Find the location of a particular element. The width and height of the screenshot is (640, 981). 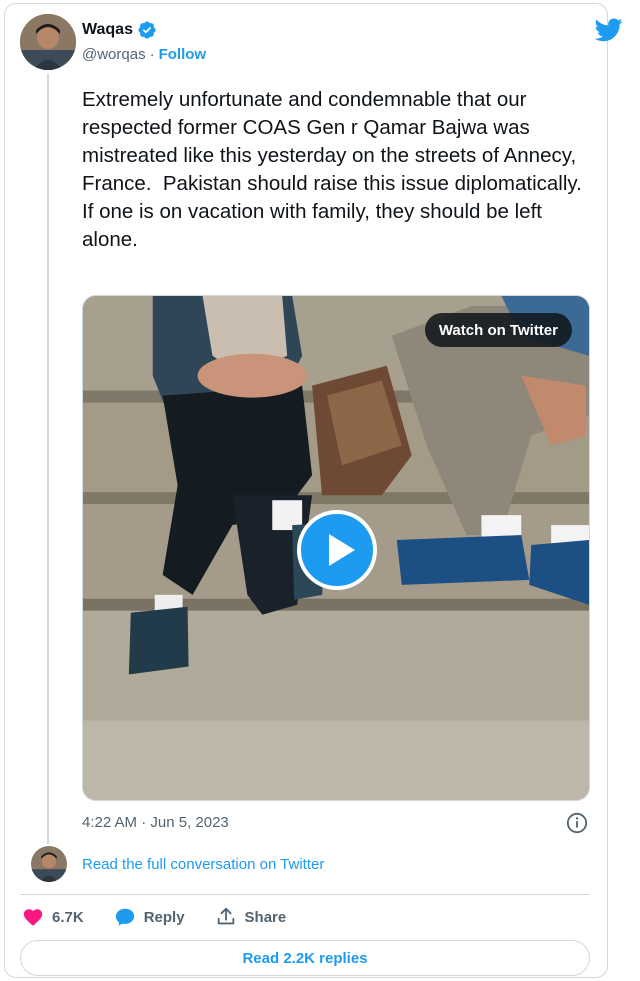

author-handle: @worqas is located at coordinates (114, 54).